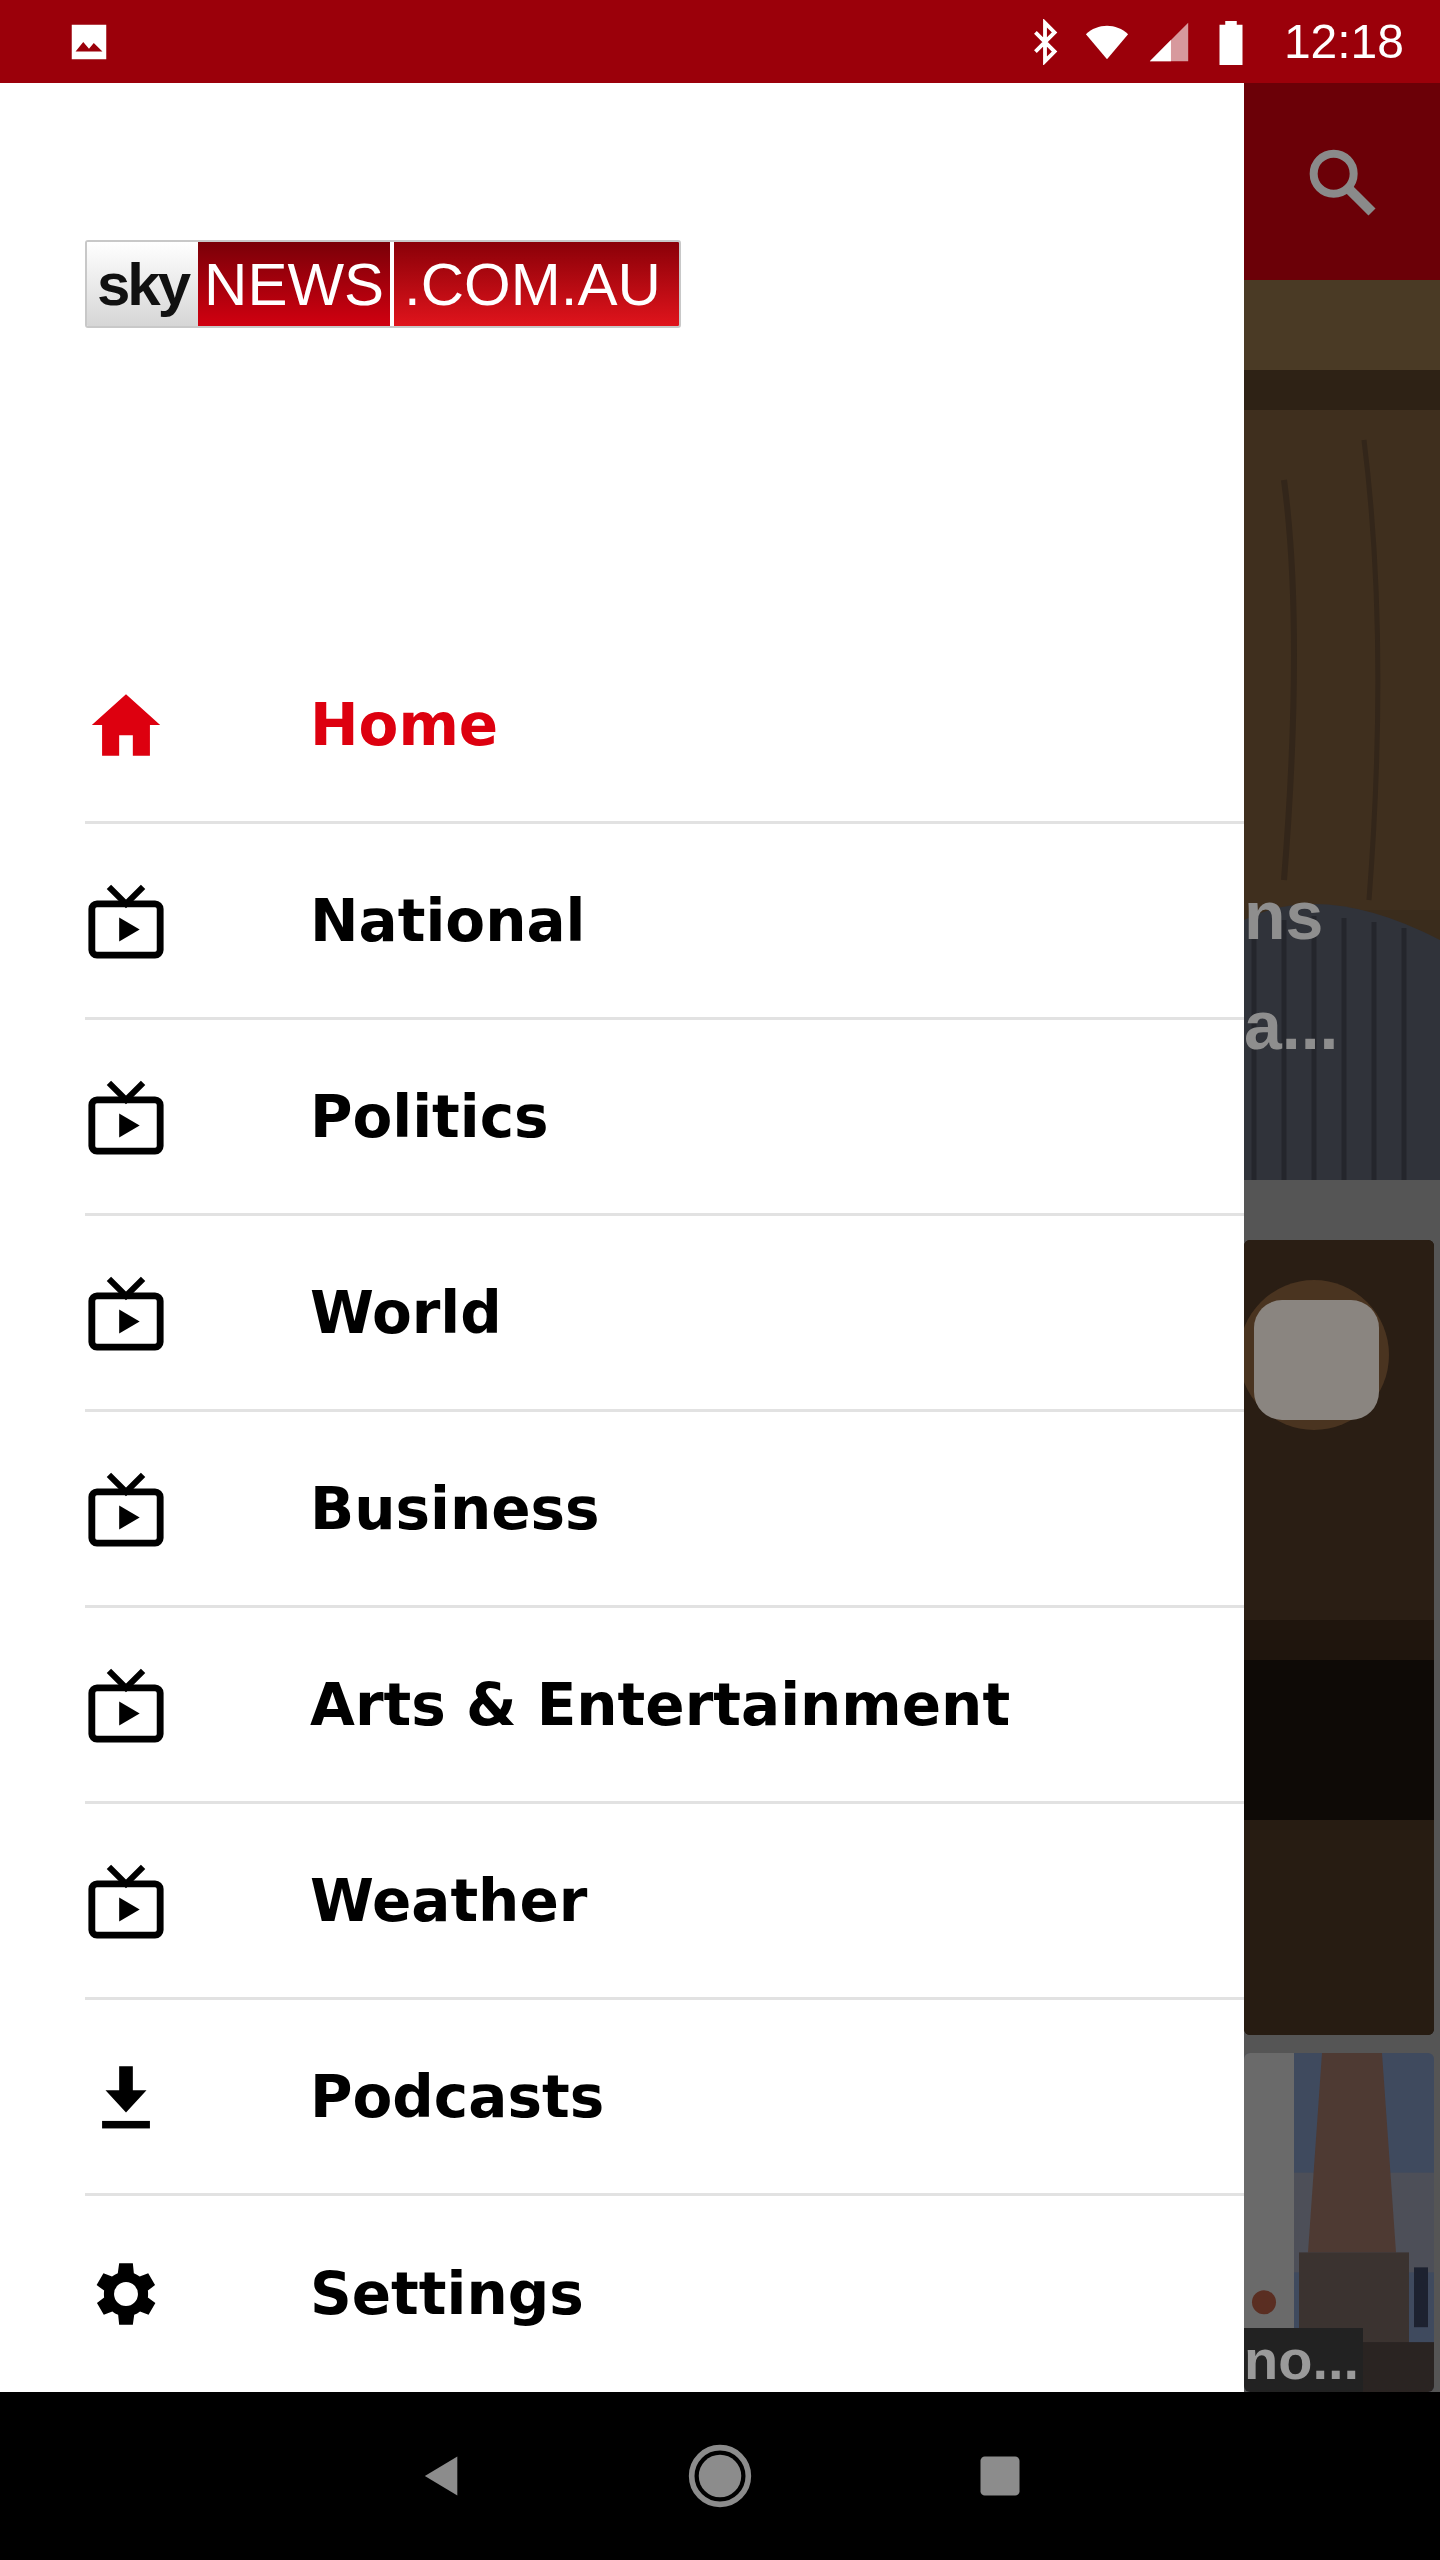  What do you see at coordinates (664, 1510) in the screenshot?
I see `menu-item: Business` at bounding box center [664, 1510].